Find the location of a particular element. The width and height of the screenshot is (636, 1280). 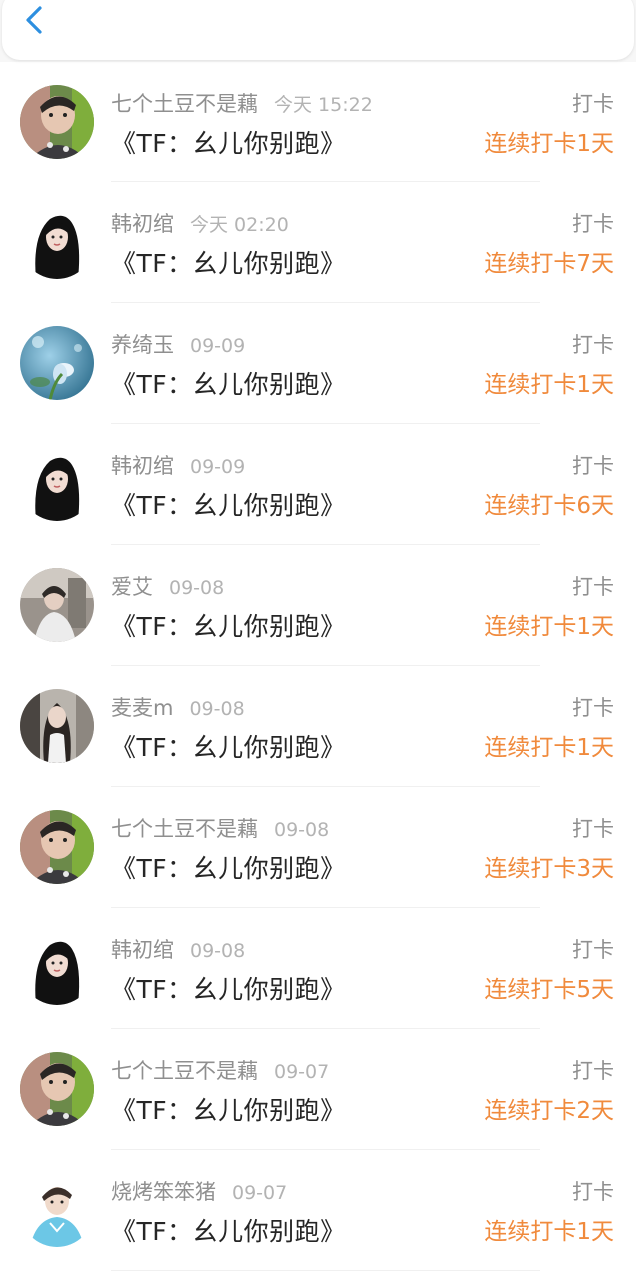

list-item: 韩初绾 09-08 《TF：幺儿你别跑》 打卡 连续打卡5天 is located at coordinates (318, 968).